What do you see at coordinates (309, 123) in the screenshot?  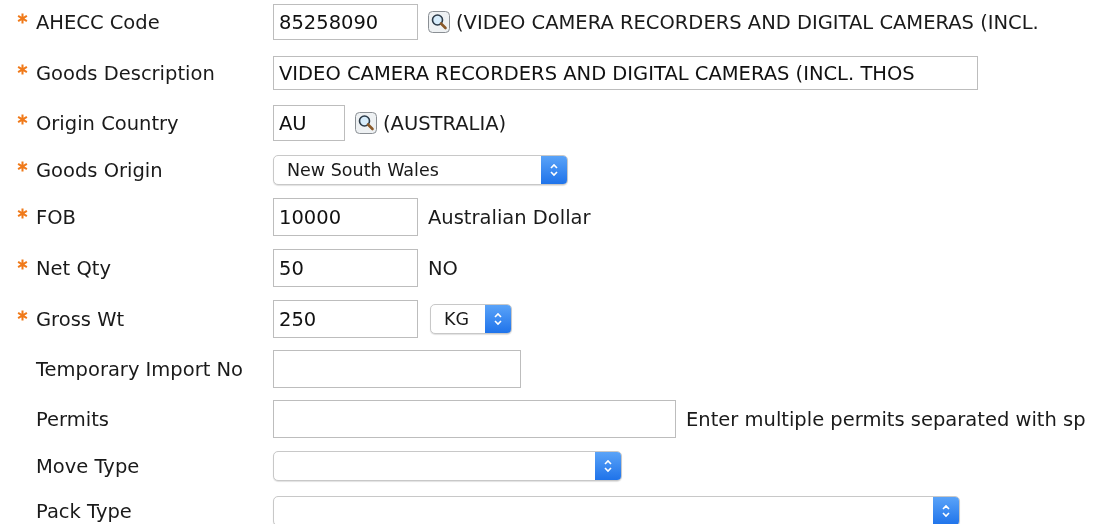 I see `text-field: AU` at bounding box center [309, 123].